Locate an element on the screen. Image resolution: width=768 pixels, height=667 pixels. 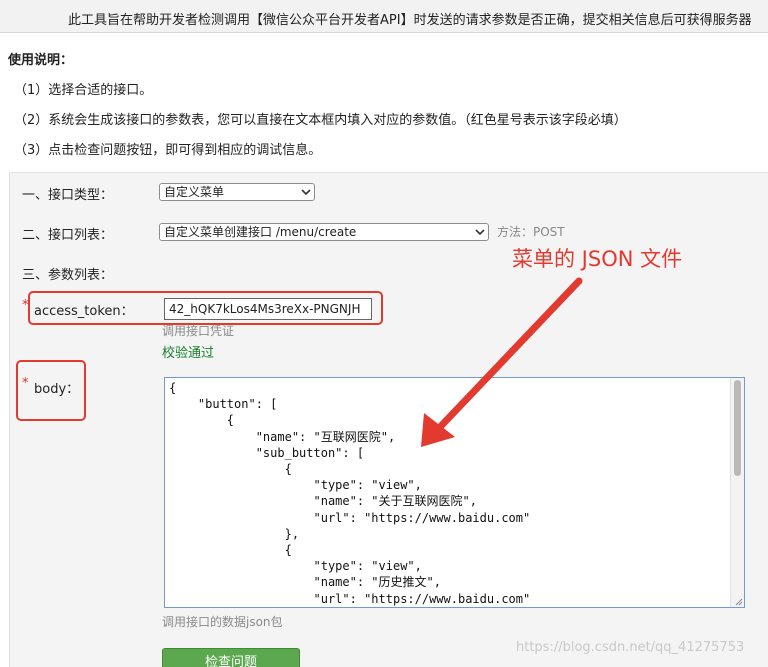
annotation-arrow-icon is located at coordinates (502, 362).